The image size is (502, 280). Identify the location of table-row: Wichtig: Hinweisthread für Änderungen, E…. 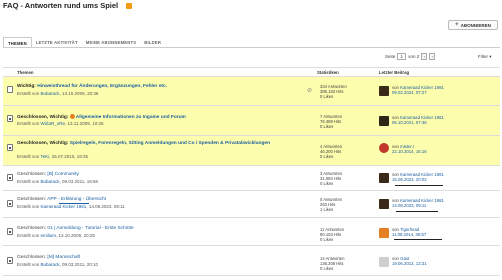
(251, 91).